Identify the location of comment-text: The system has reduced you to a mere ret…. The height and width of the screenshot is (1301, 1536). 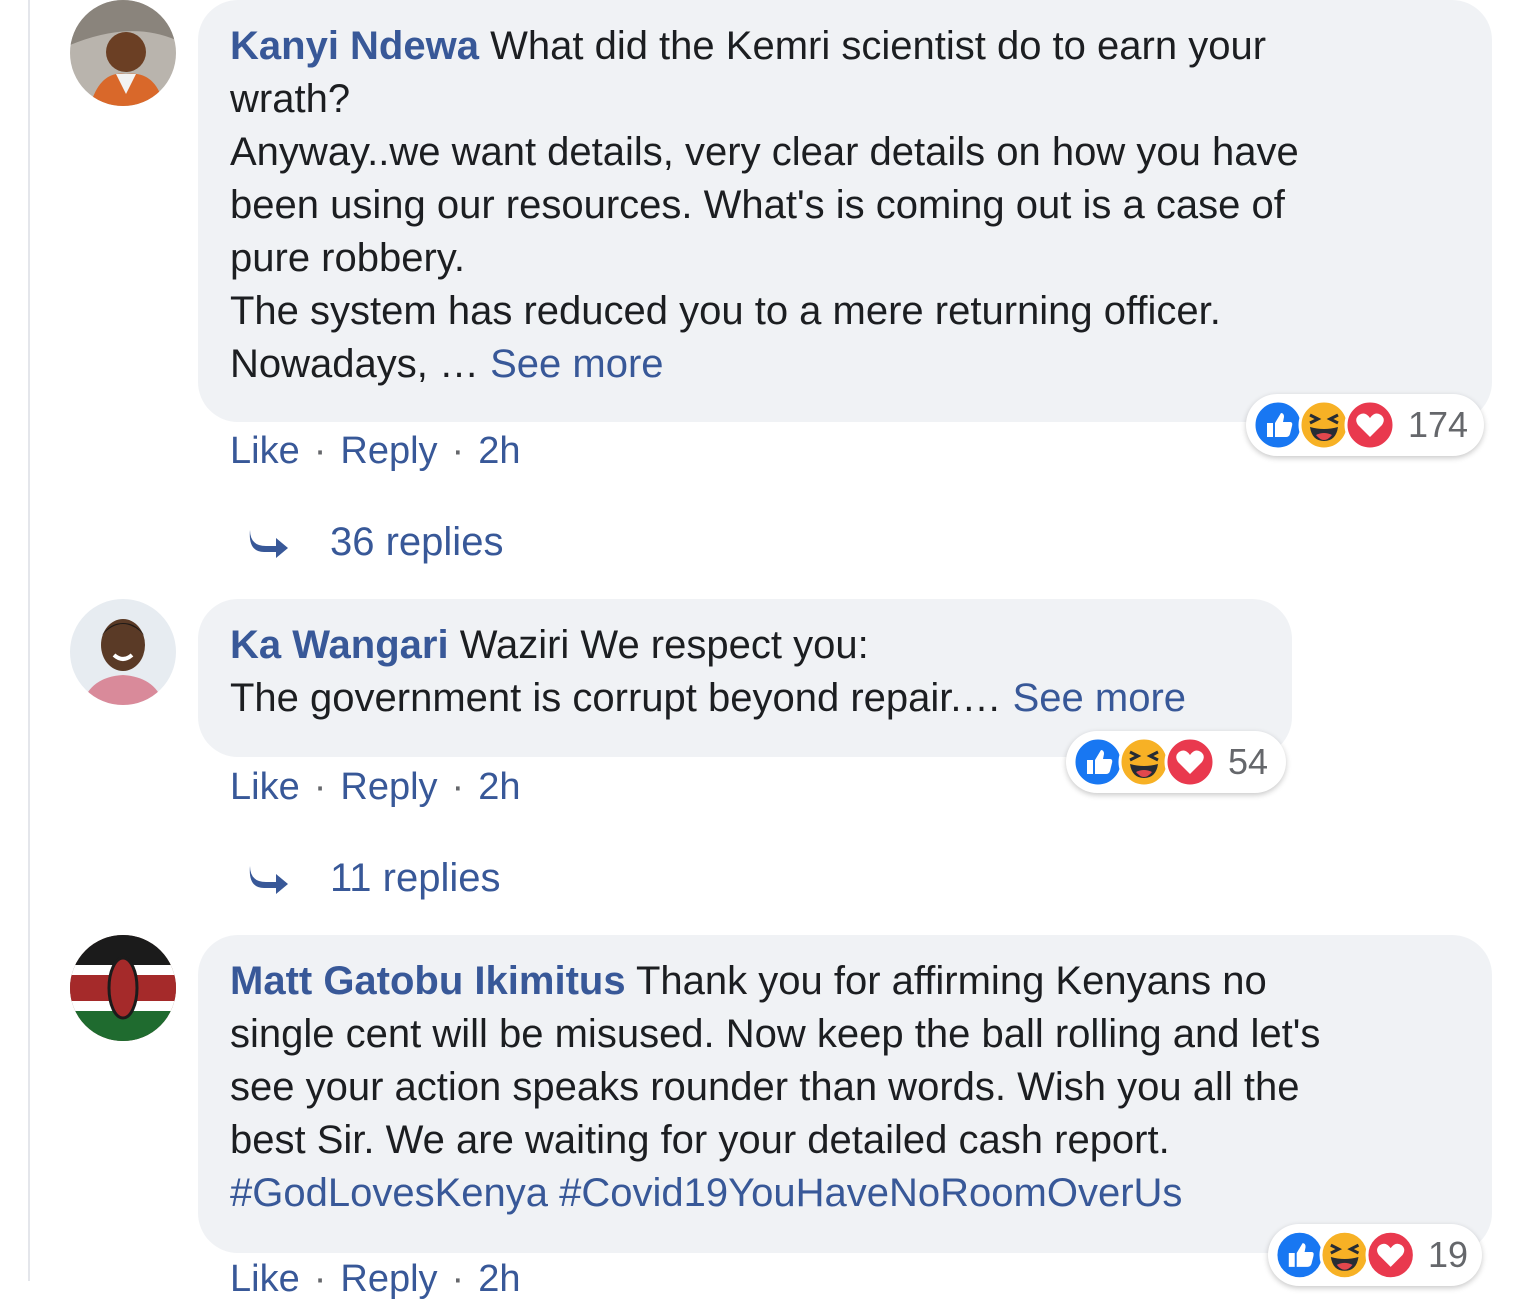
(725, 311).